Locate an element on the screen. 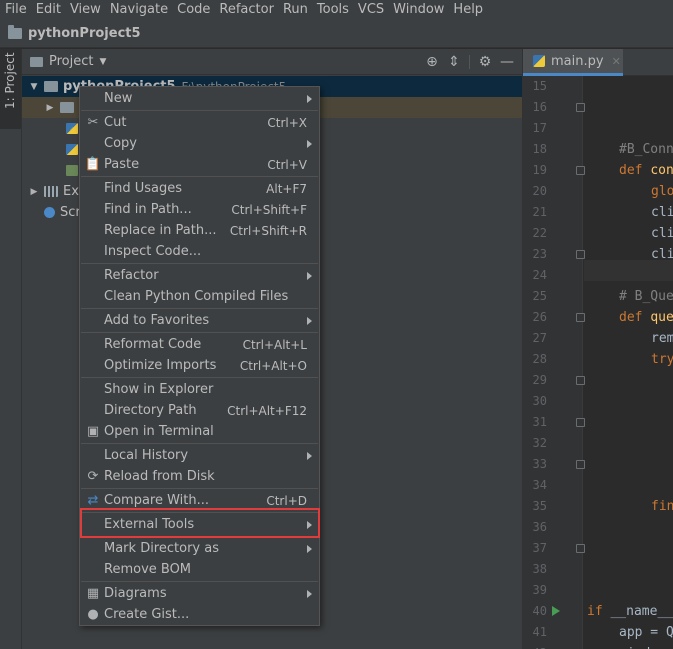 This screenshot has width=673, height=649. line-number: 19 is located at coordinates (539, 170).